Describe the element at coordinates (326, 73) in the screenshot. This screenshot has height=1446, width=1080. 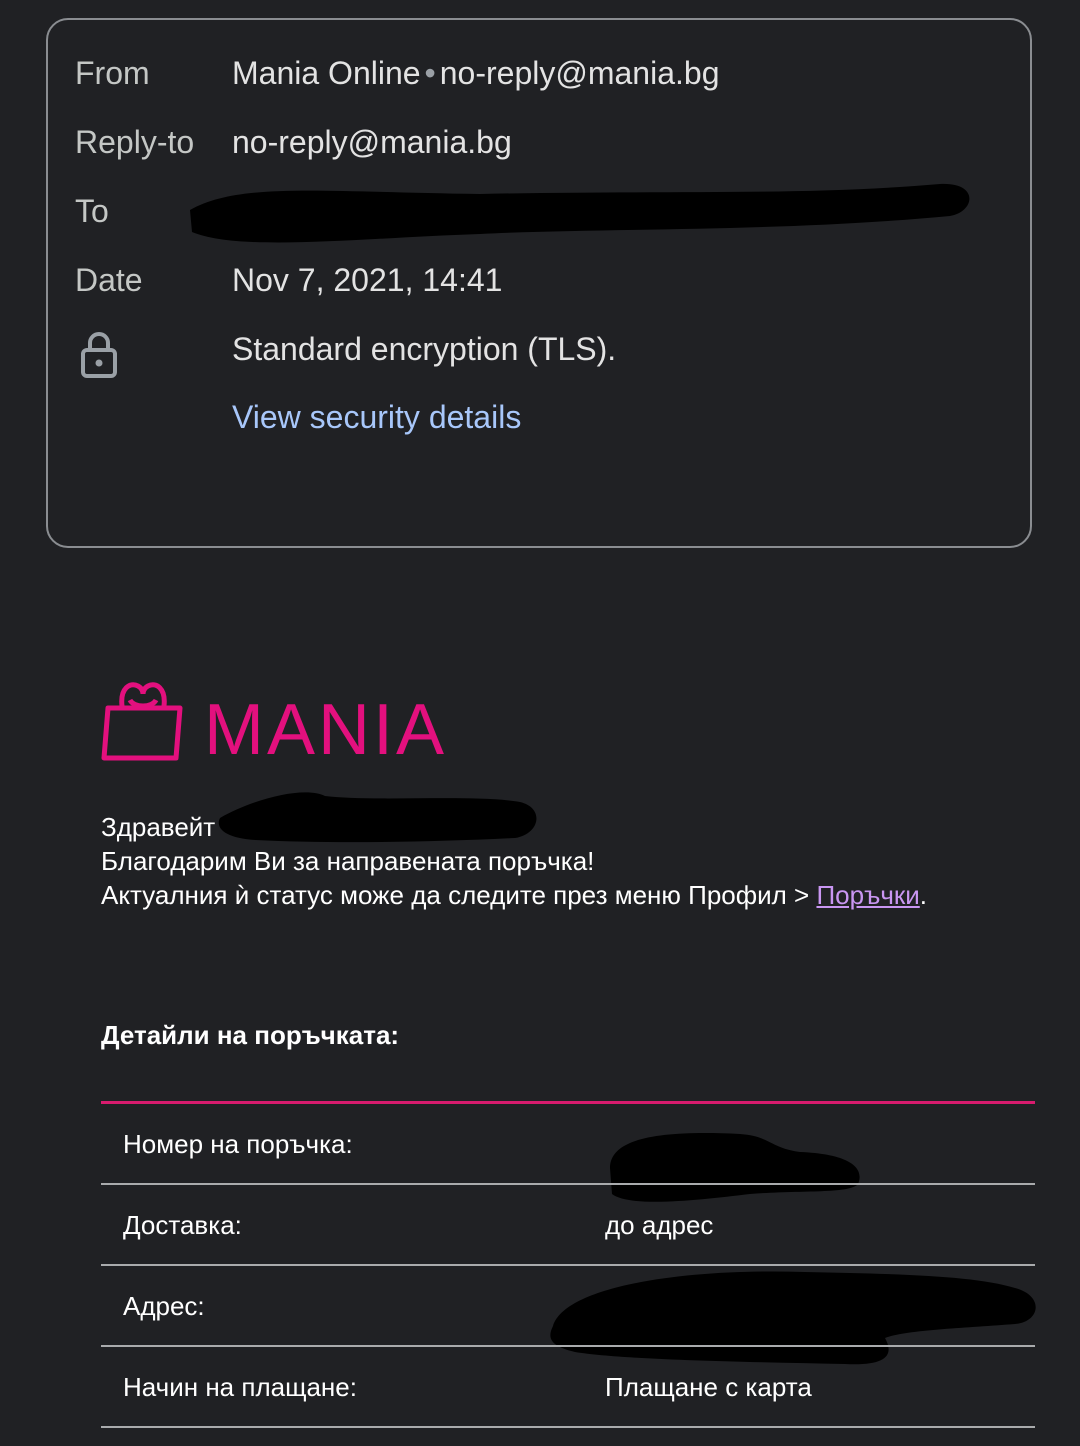
I see `sender-name: Mania Online` at that location.